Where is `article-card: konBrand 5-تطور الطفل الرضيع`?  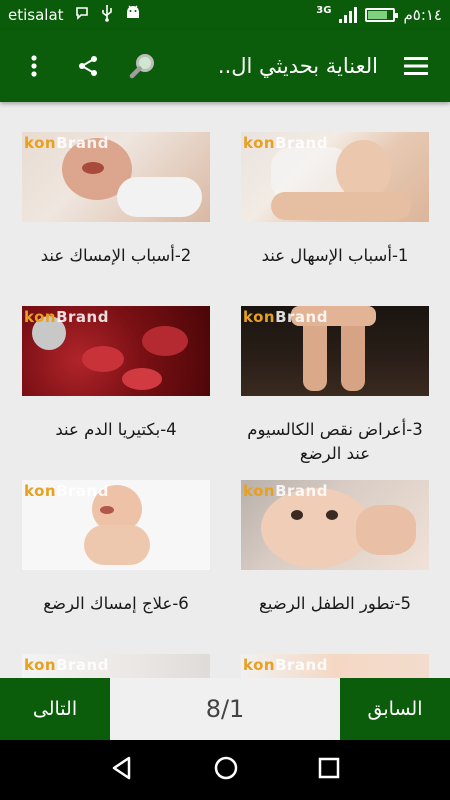
article-card: konBrand 5-تطور الطفل الرضيع is located at coordinates (335, 548).